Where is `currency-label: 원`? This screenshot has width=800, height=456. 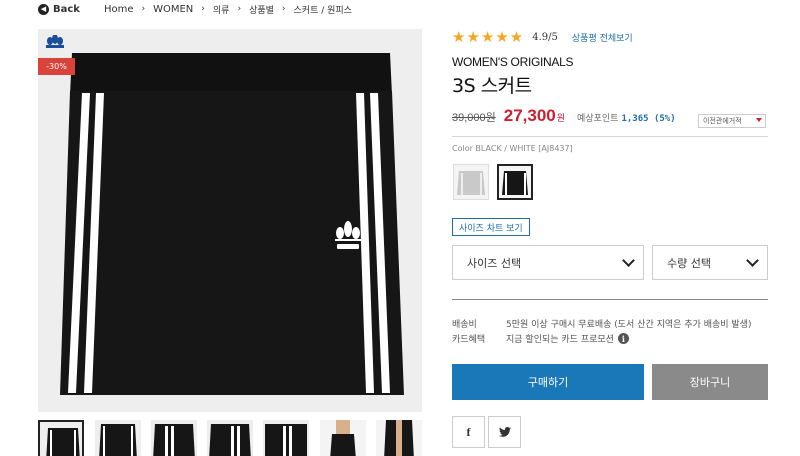
currency-label: 원 is located at coordinates (561, 119).